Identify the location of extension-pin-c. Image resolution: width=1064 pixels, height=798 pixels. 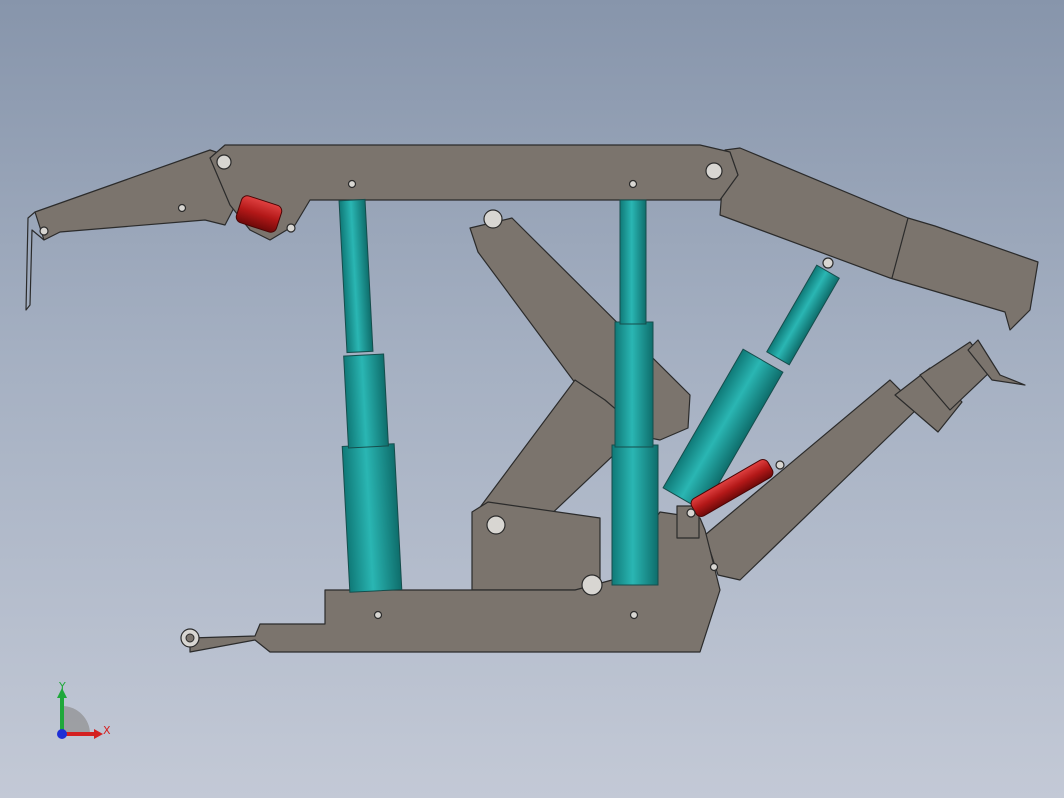
(291, 228).